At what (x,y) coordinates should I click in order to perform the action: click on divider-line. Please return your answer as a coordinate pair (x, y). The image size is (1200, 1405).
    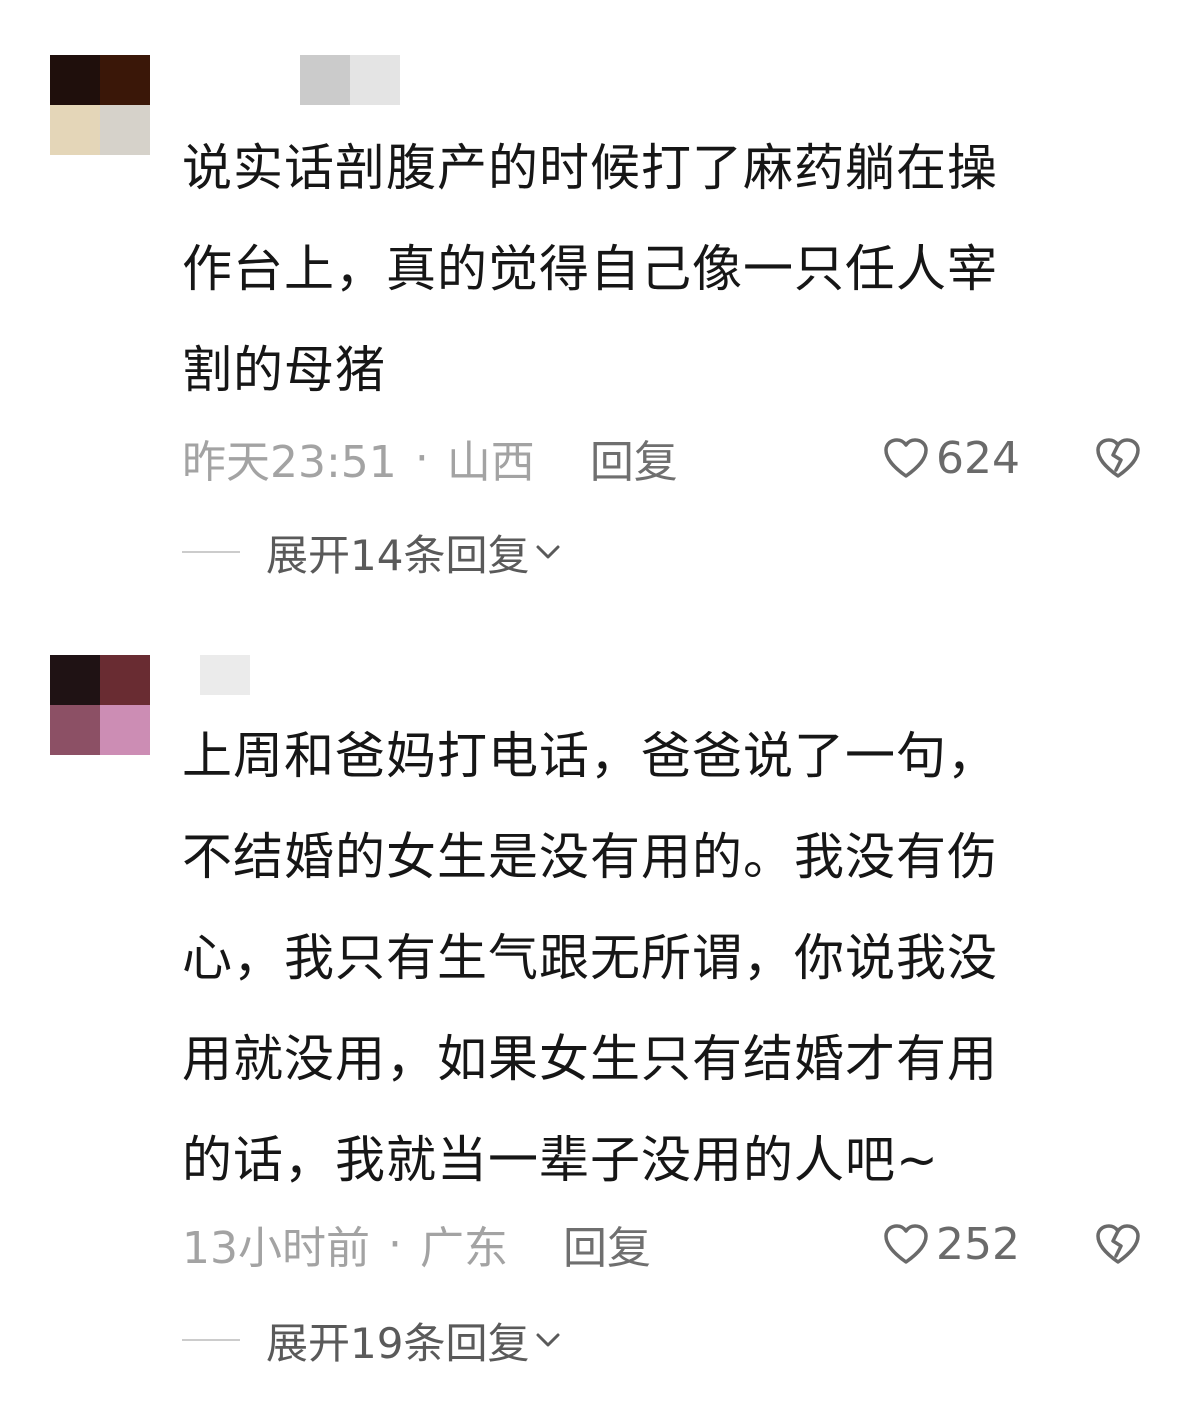
    Looking at the image, I should click on (211, 1340).